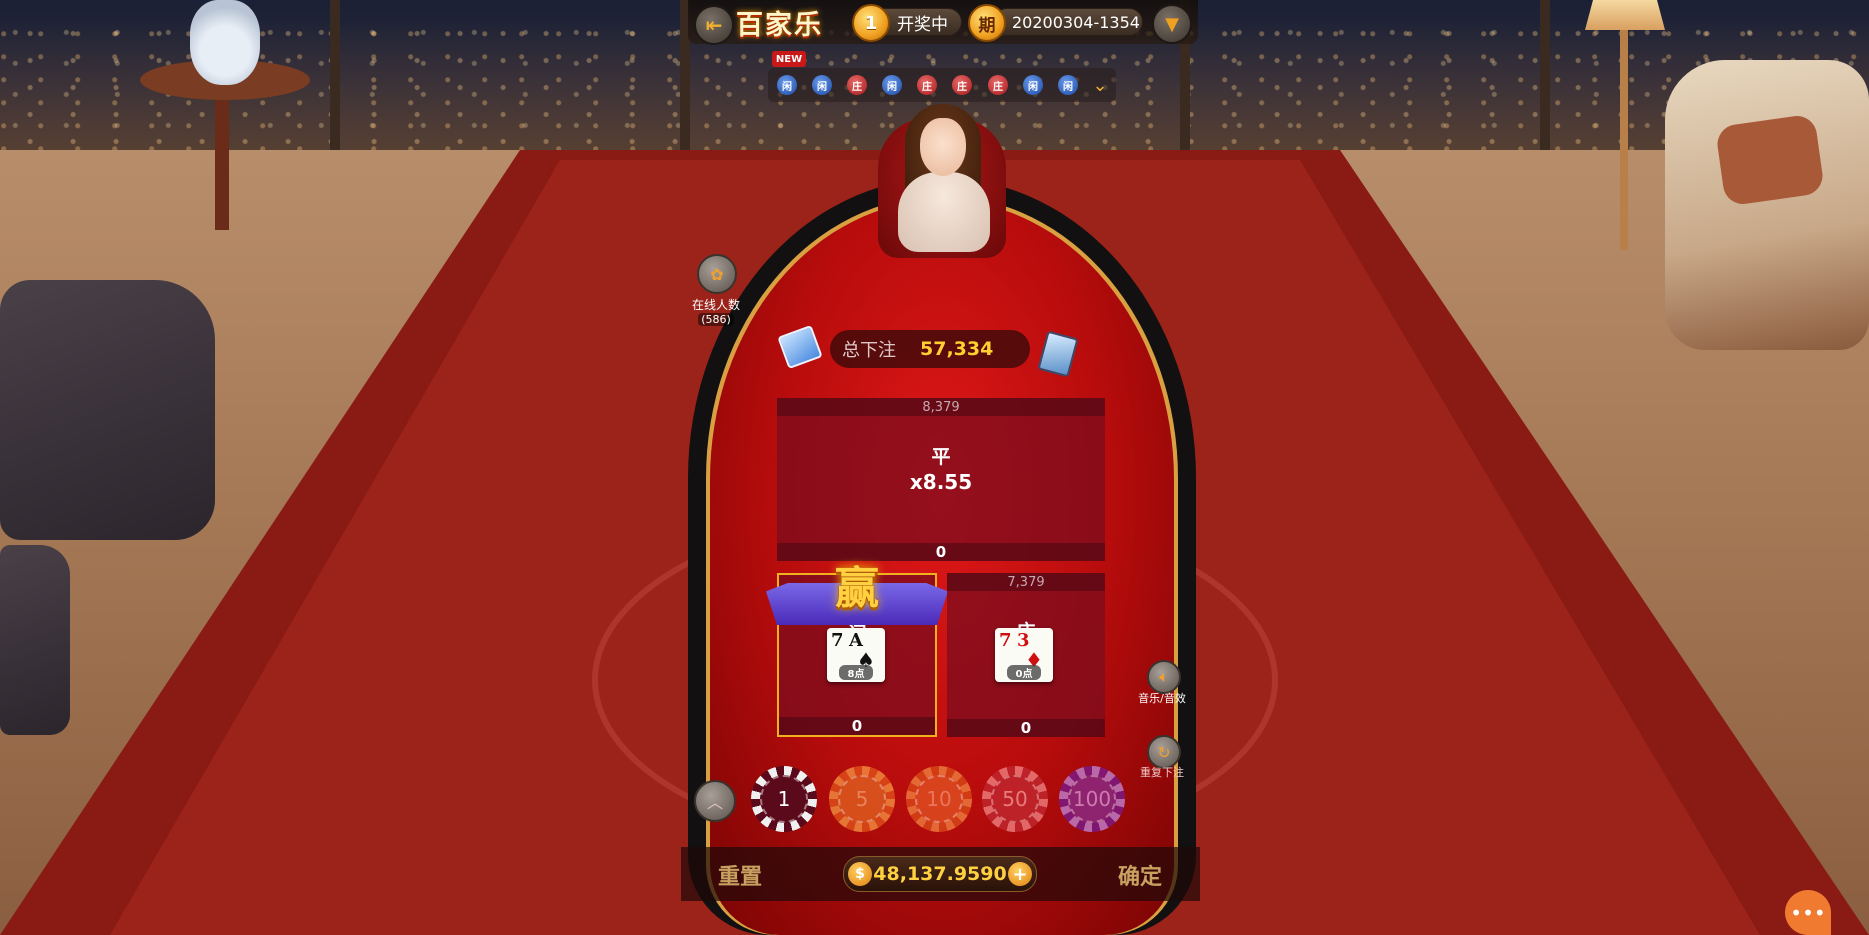 The image size is (1869, 935). I want to click on confirm-button: 确定, so click(1140, 875).